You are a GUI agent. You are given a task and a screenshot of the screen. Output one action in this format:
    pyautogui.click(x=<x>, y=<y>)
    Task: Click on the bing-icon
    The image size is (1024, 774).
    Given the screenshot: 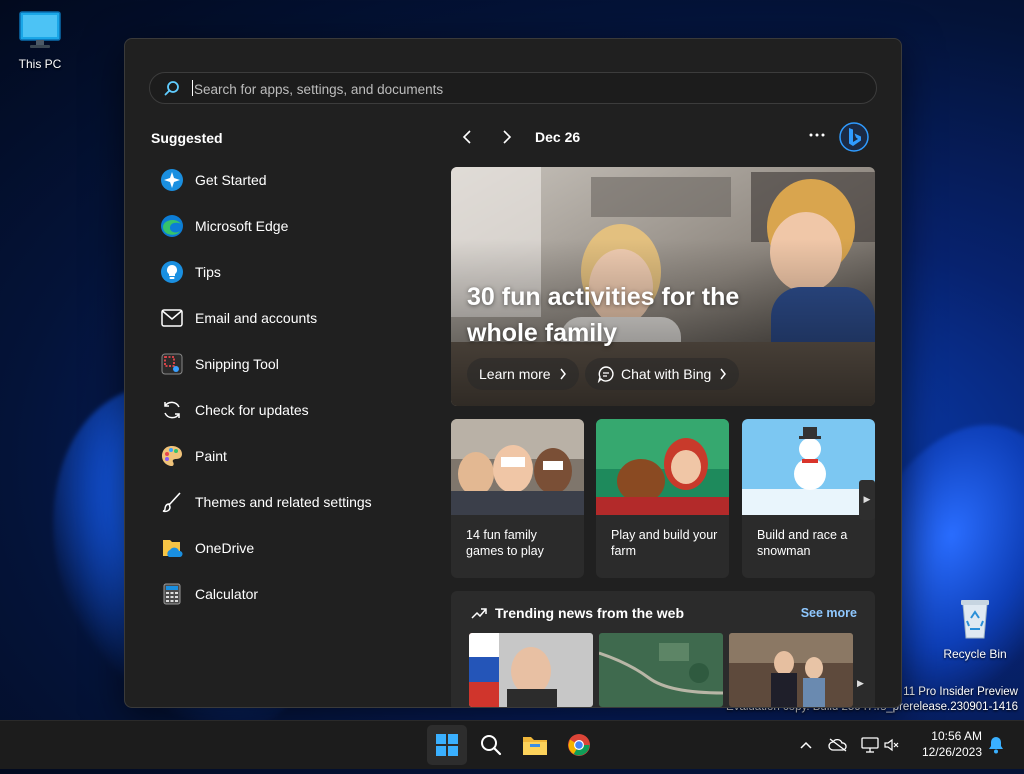 What is the action you would take?
    pyautogui.click(x=854, y=137)
    